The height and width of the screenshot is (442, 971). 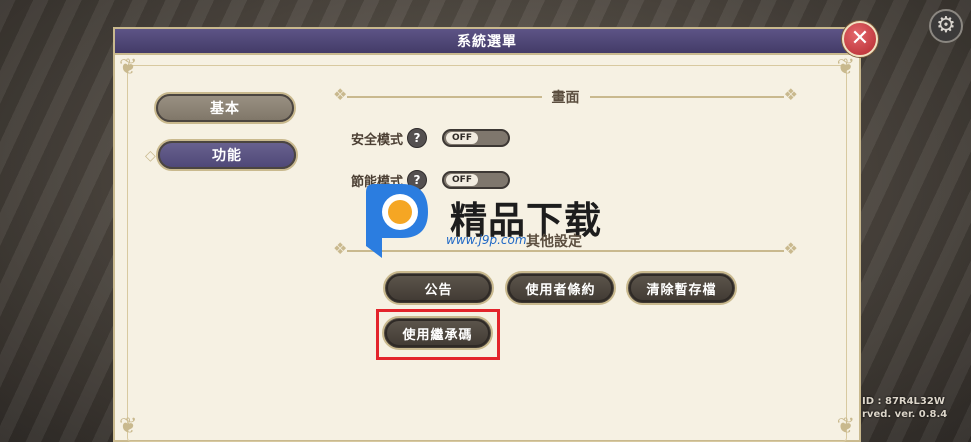 I want to click on display-section-header: ❖ ❖ 畫面, so click(x=565, y=97).